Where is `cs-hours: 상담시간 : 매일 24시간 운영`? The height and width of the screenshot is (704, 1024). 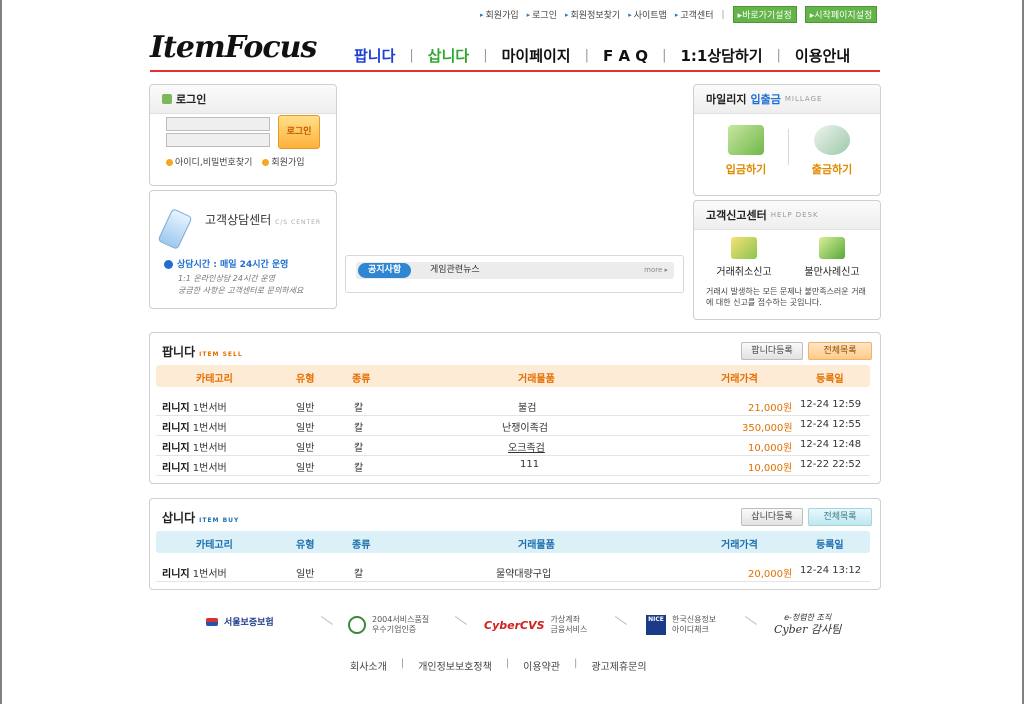 cs-hours: 상담시간 : 매일 24시간 운영 is located at coordinates (226, 263).